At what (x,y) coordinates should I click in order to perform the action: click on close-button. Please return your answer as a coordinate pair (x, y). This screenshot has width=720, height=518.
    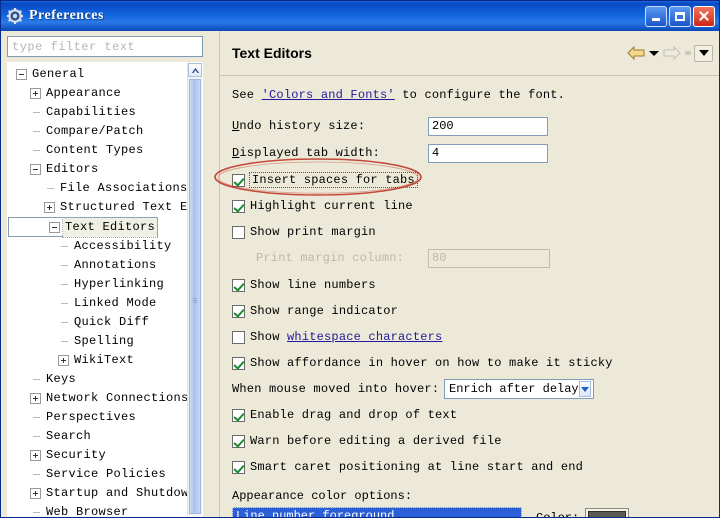
    Looking at the image, I should click on (704, 16).